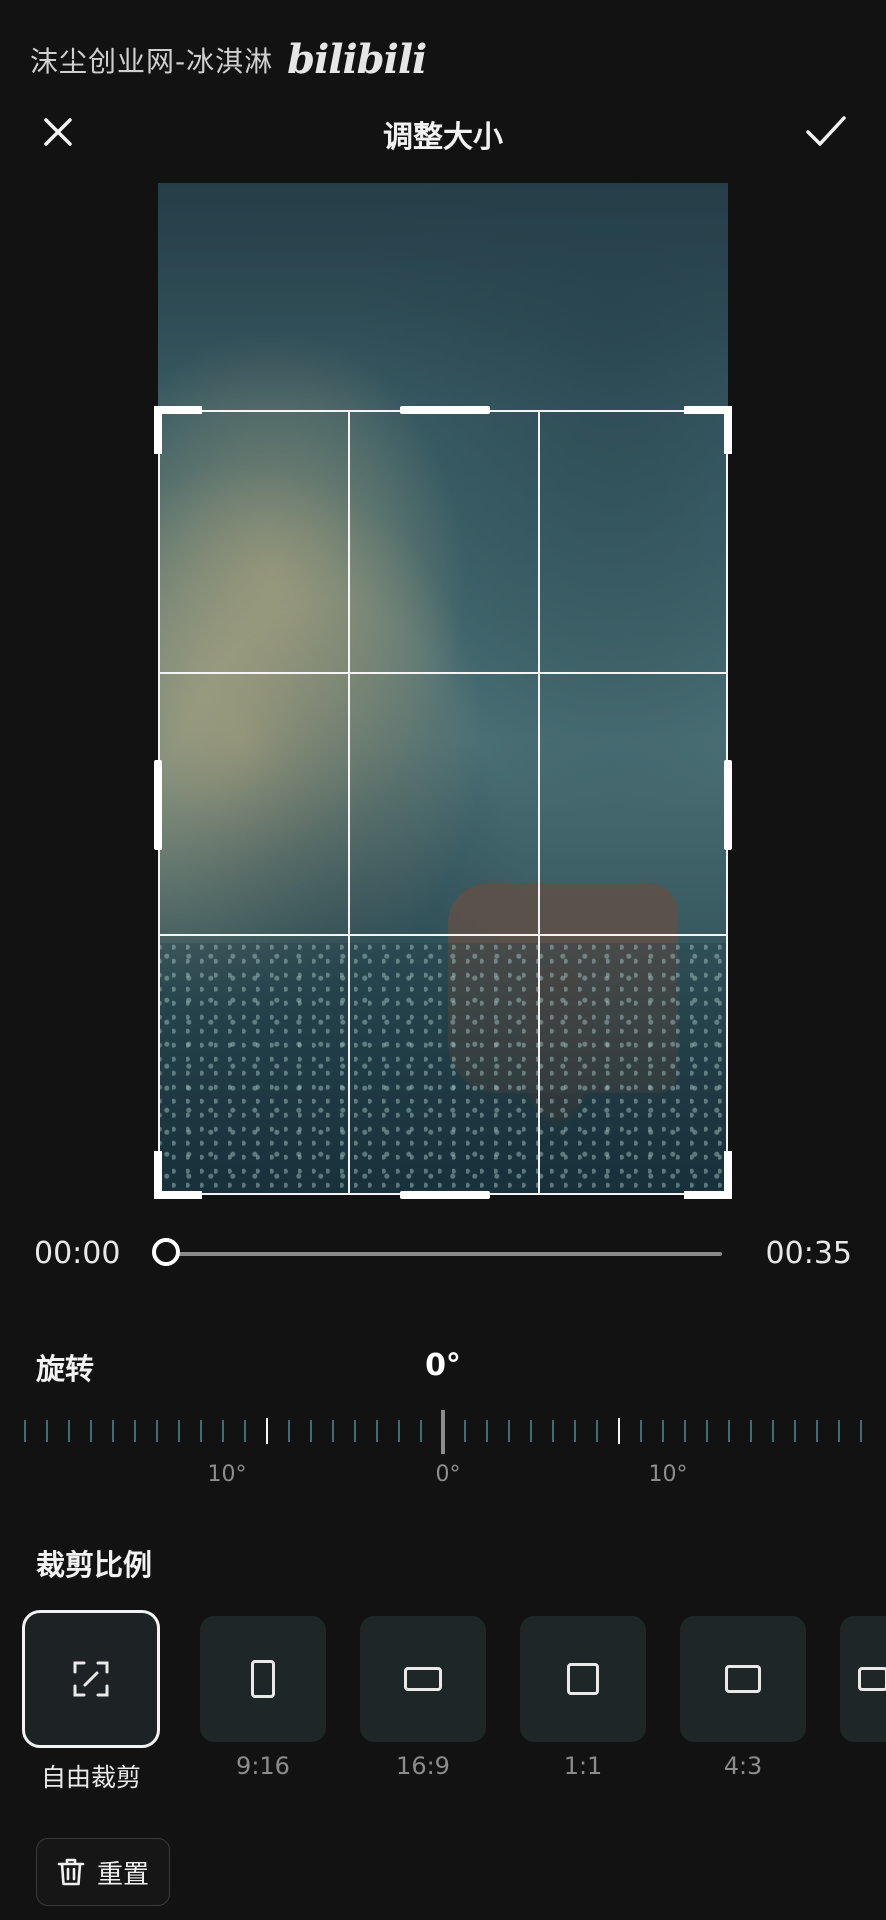 The height and width of the screenshot is (1920, 886). What do you see at coordinates (94, 1565) in the screenshot?
I see `crop-ratio-label: 裁剪比例` at bounding box center [94, 1565].